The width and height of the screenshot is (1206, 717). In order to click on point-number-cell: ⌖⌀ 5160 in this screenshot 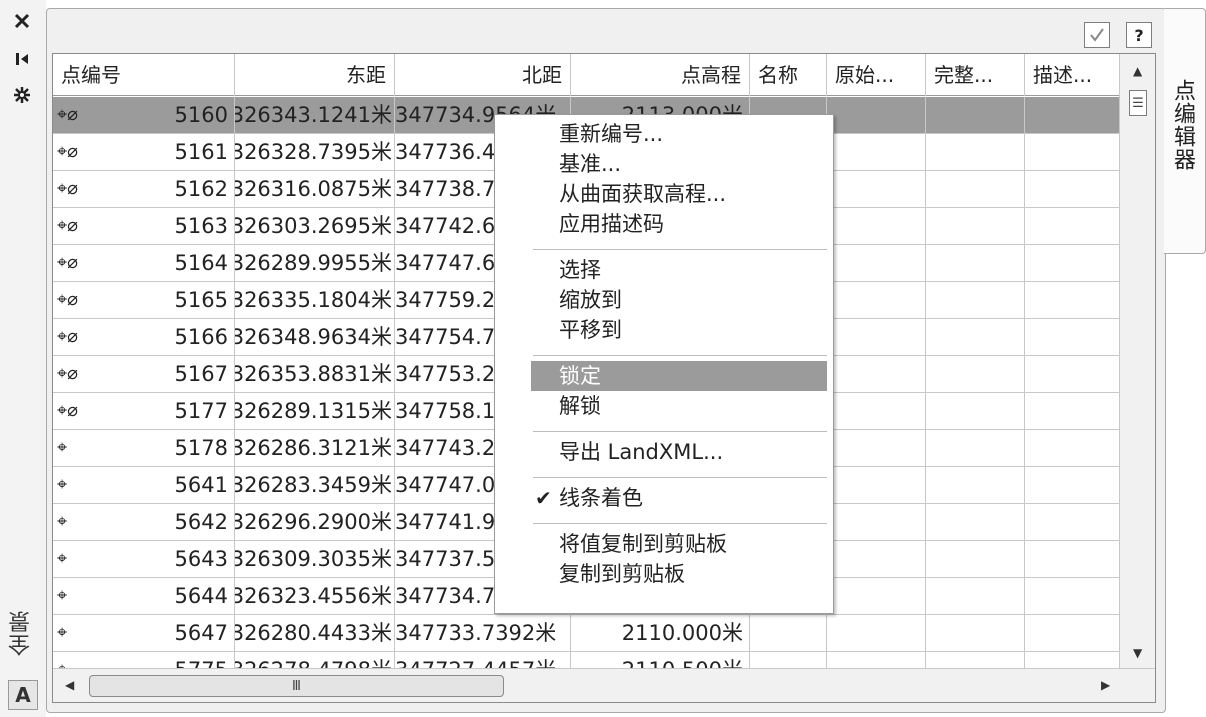, I will do `click(144, 115)`.